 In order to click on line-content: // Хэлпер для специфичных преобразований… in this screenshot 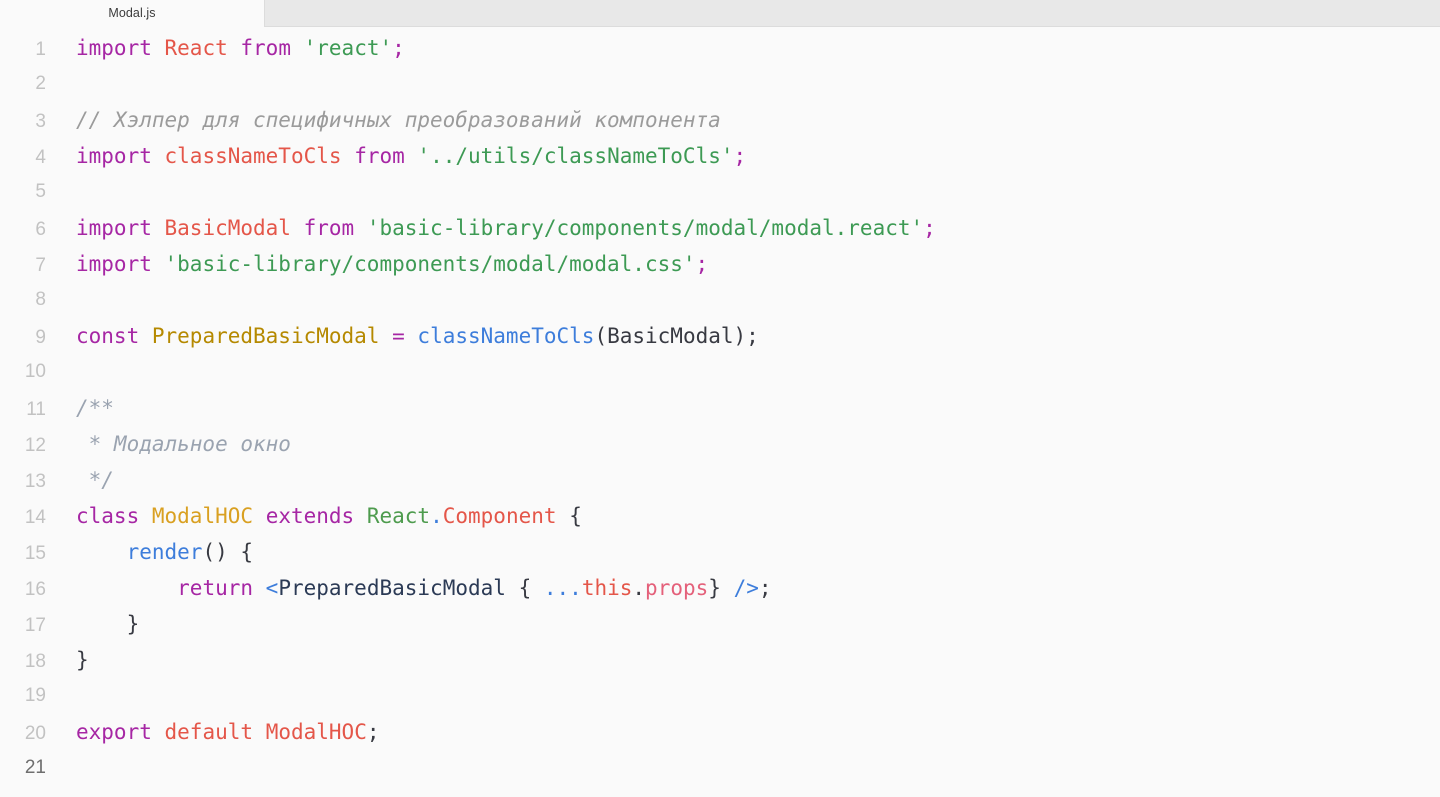, I will do `click(383, 120)`.